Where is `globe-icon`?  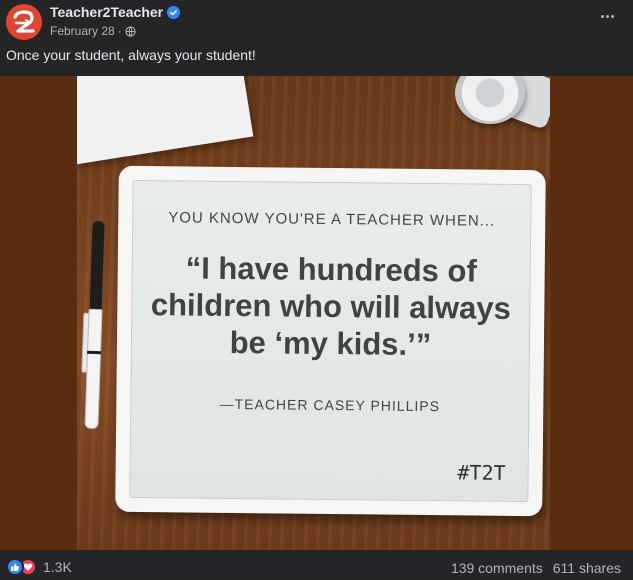 globe-icon is located at coordinates (130, 31).